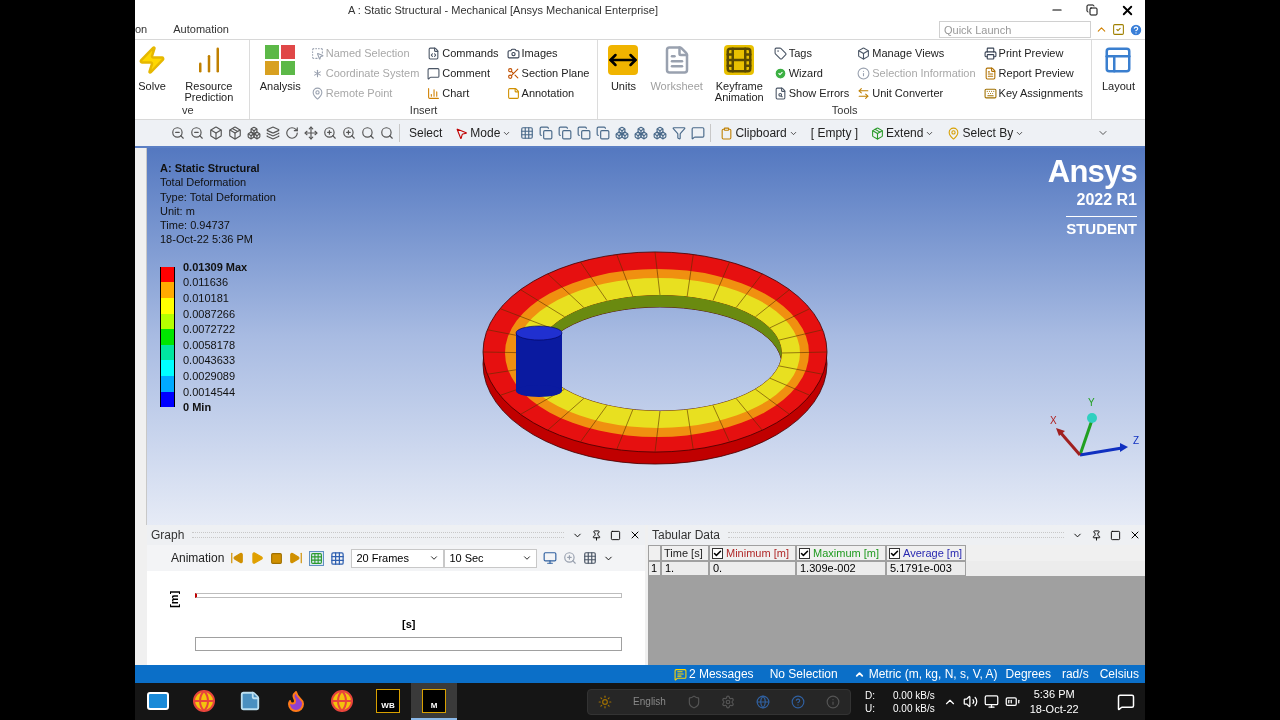 The height and width of the screenshot is (720, 1280). I want to click on panel-title: Graph, so click(168, 535).